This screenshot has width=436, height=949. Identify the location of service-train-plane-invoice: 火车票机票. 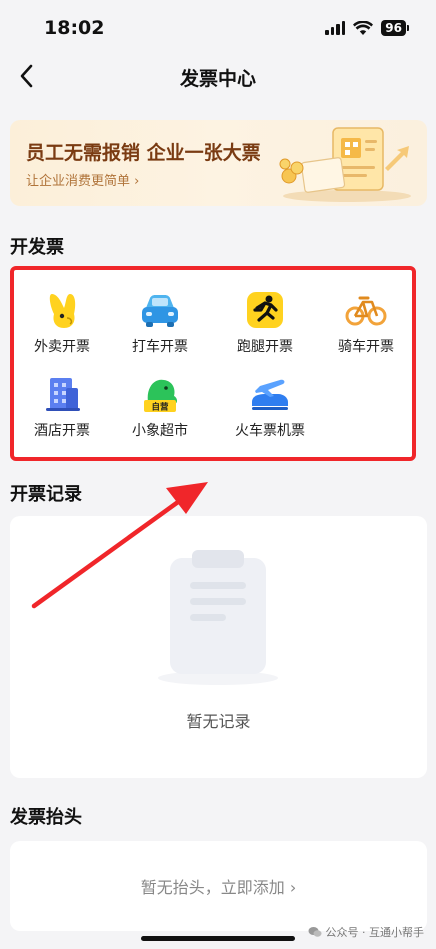
(270, 412).